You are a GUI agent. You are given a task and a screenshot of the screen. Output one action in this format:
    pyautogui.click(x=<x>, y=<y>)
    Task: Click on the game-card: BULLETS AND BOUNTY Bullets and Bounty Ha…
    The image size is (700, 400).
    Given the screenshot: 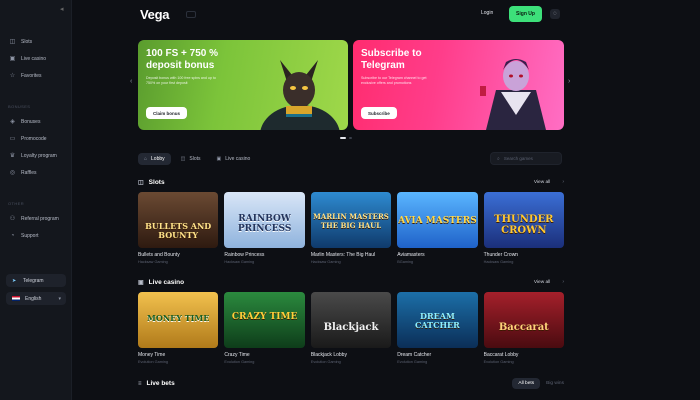 What is the action you would take?
    pyautogui.click(x=178, y=228)
    